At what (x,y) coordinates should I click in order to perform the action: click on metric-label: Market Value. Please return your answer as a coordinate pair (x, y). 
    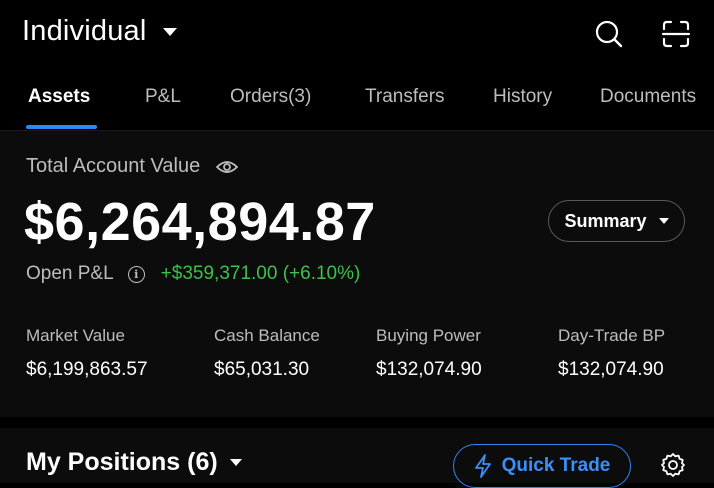
    Looking at the image, I should click on (75, 335).